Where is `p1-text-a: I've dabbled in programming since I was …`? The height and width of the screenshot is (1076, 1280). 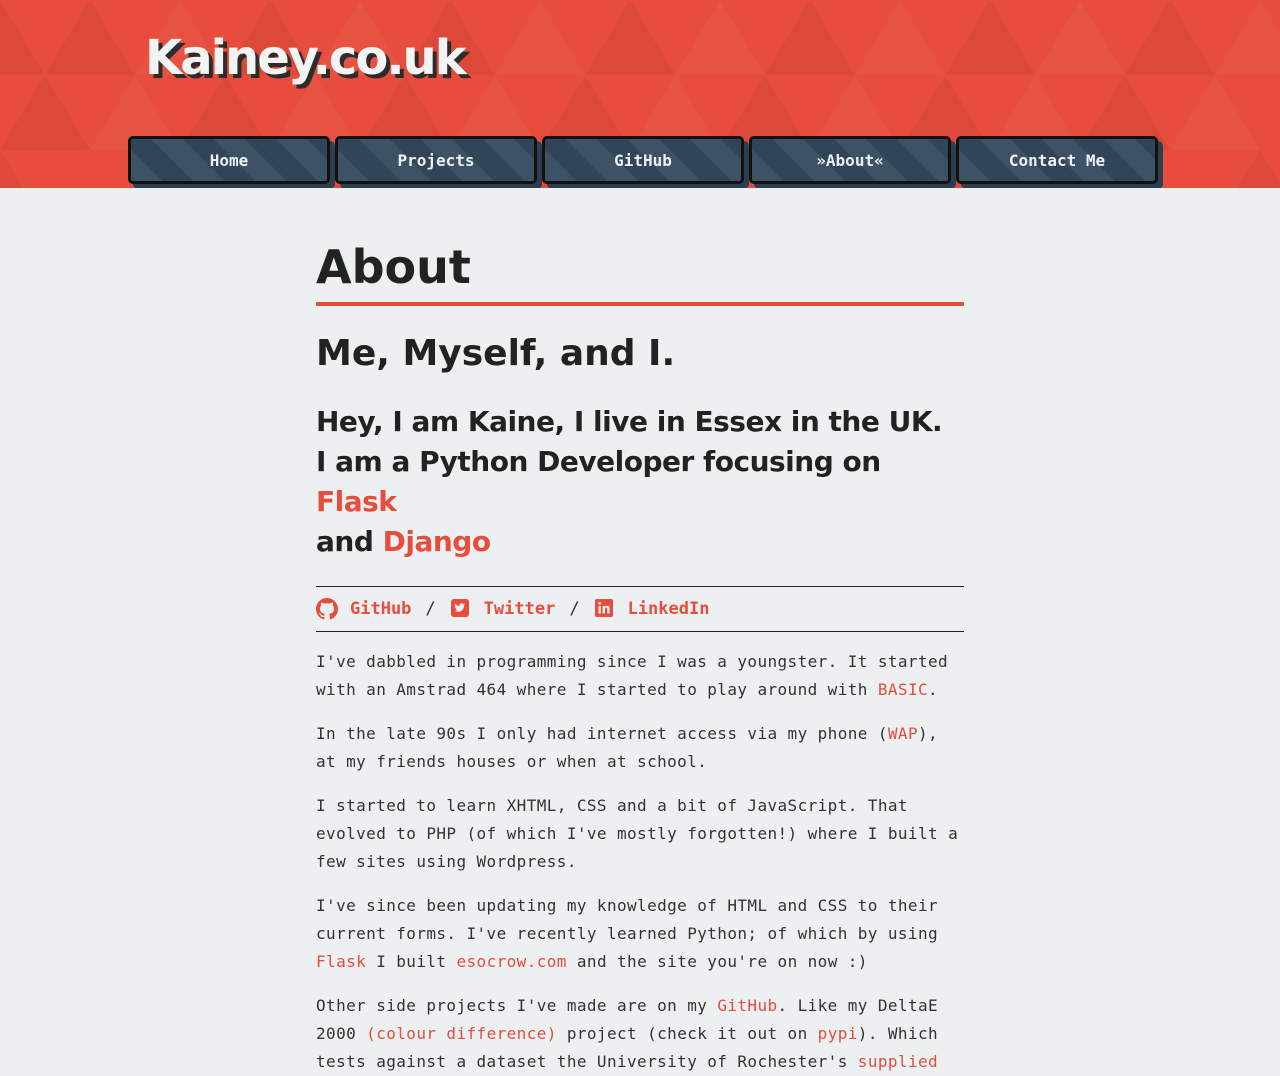
p1-text-a: I've dabbled in programming since I was … is located at coordinates (632, 675).